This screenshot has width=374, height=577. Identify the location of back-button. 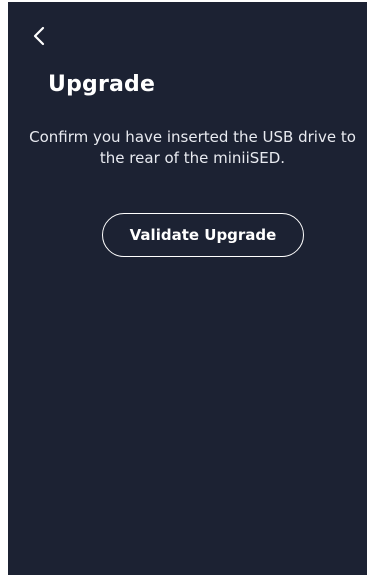
(40, 36).